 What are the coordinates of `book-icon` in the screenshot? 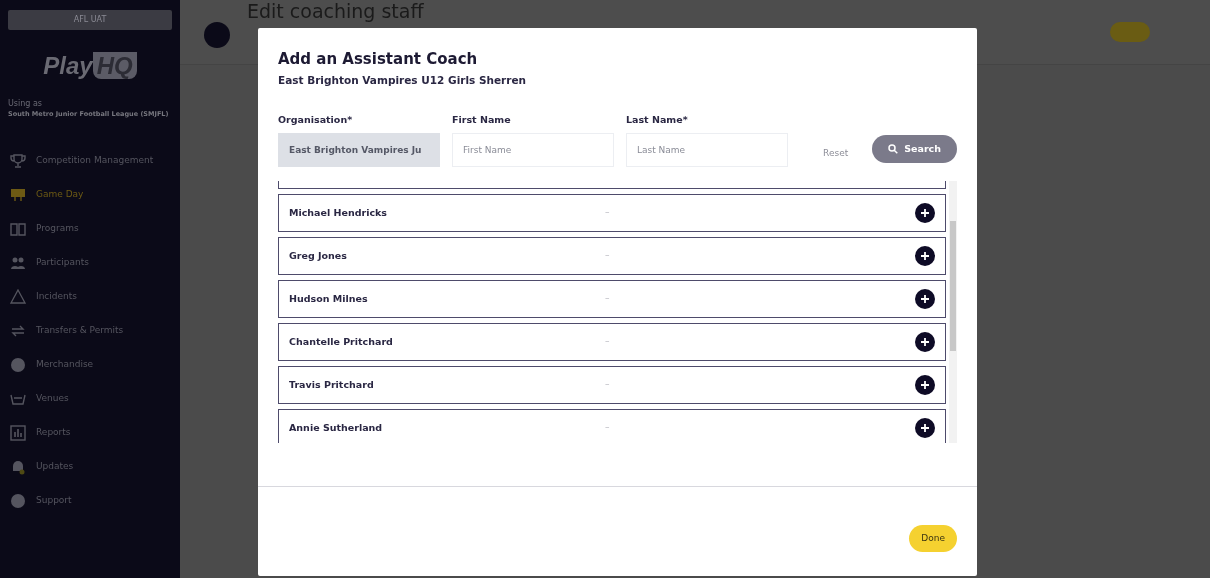 It's located at (18, 228).